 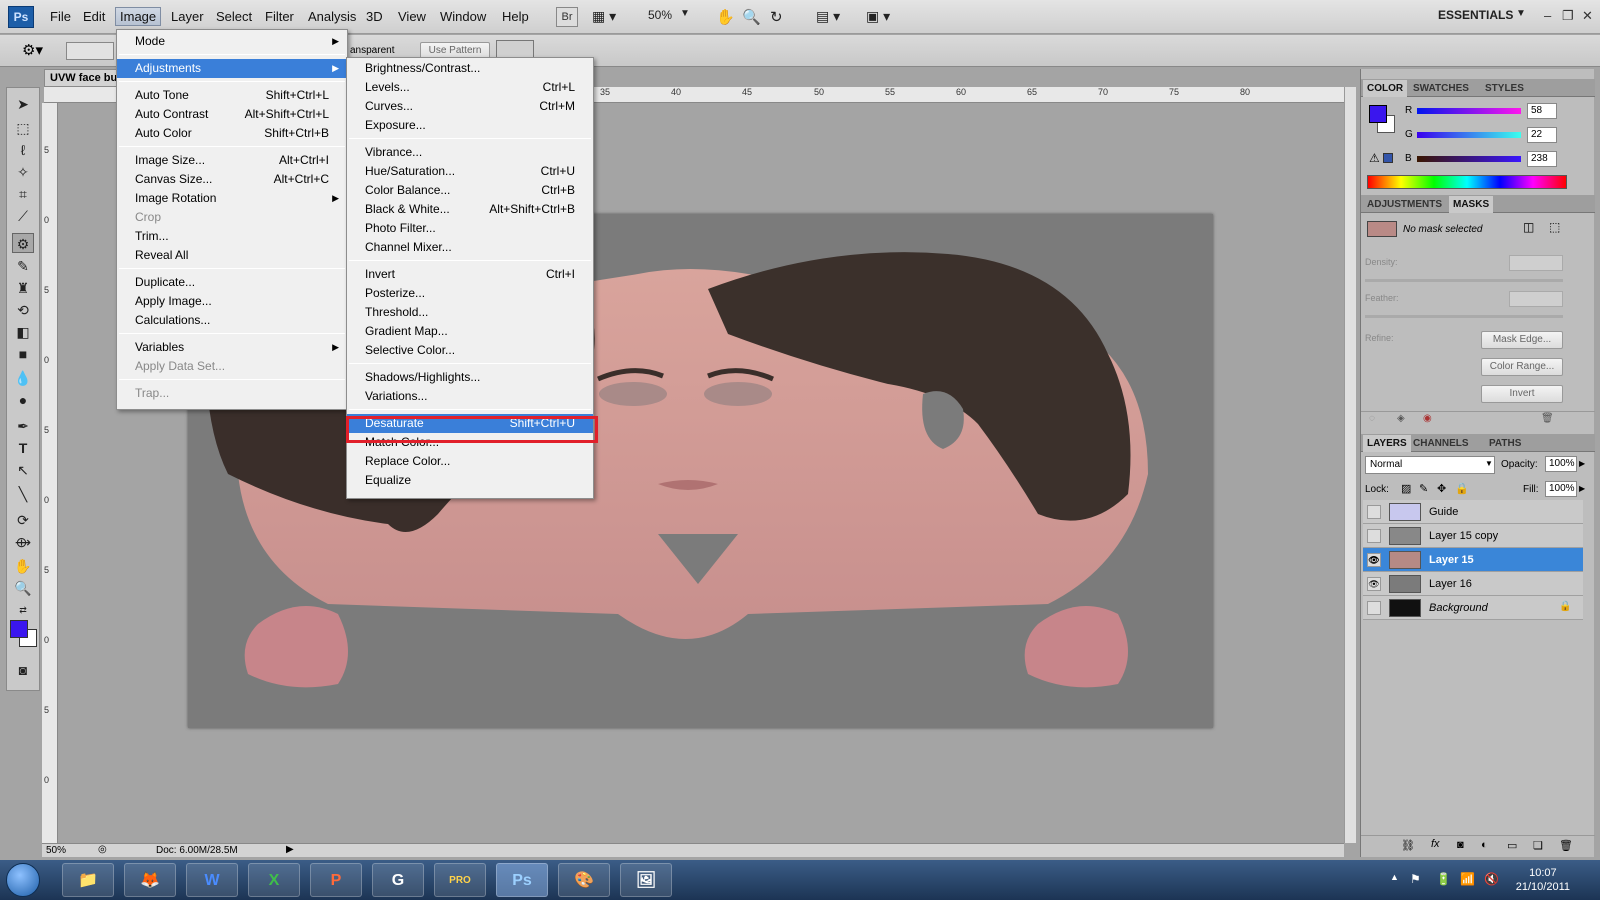 I want to click on type-tool-icon: T, so click(x=23, y=448).